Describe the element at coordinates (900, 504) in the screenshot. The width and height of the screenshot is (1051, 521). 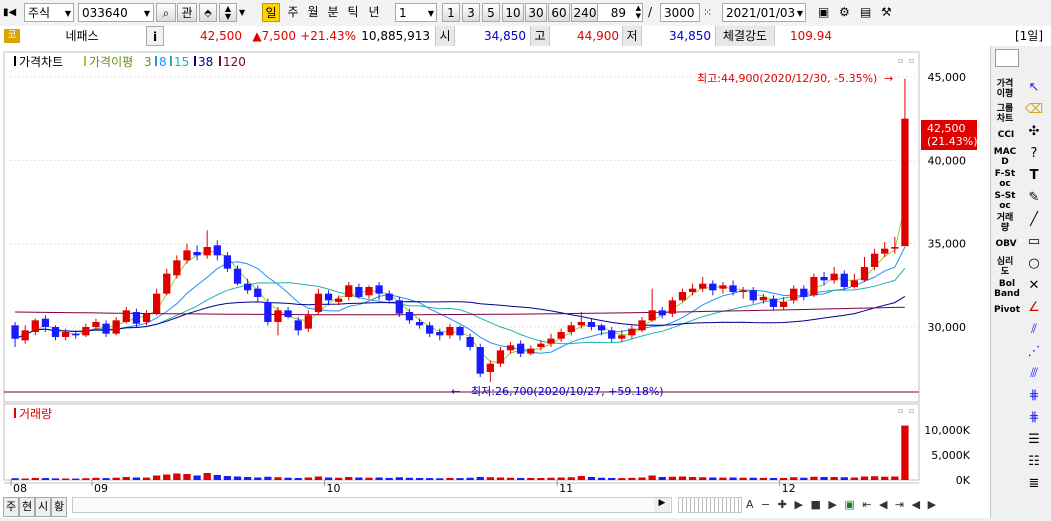
I see `last-icon: ⇥` at that location.